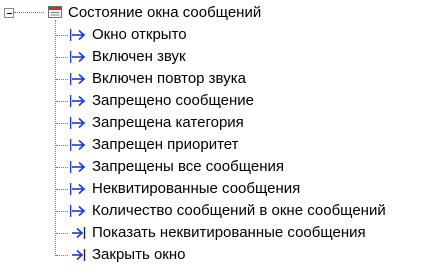 This screenshot has height=276, width=432. What do you see at coordinates (139, 34) in the screenshot?
I see `tree-item-label: Окно открыто` at bounding box center [139, 34].